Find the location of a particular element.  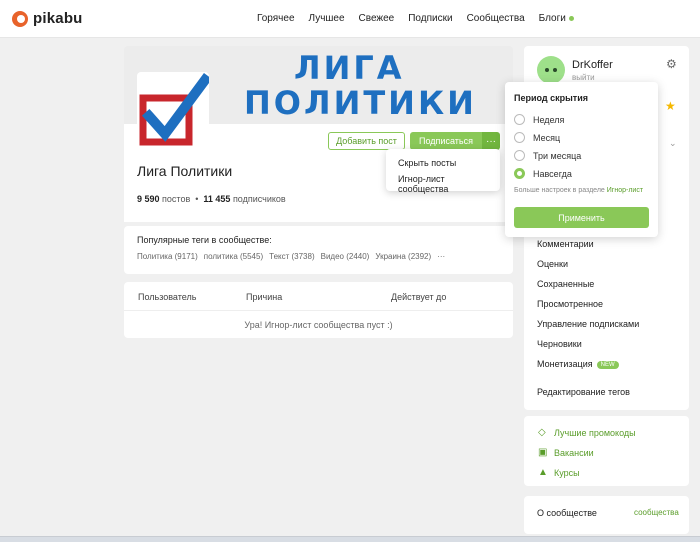

nav-best: Лучшее is located at coordinates (327, 18).